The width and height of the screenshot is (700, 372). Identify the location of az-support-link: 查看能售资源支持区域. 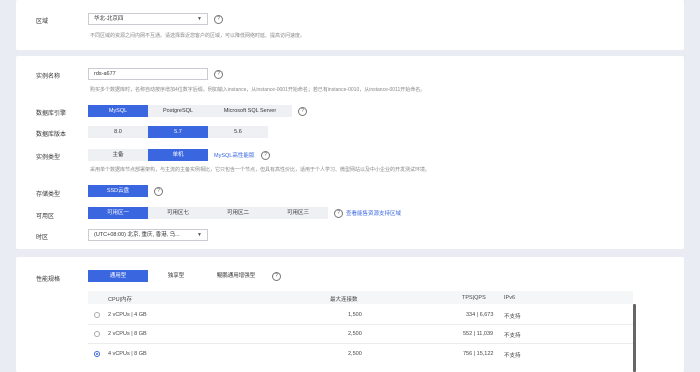
(373, 213).